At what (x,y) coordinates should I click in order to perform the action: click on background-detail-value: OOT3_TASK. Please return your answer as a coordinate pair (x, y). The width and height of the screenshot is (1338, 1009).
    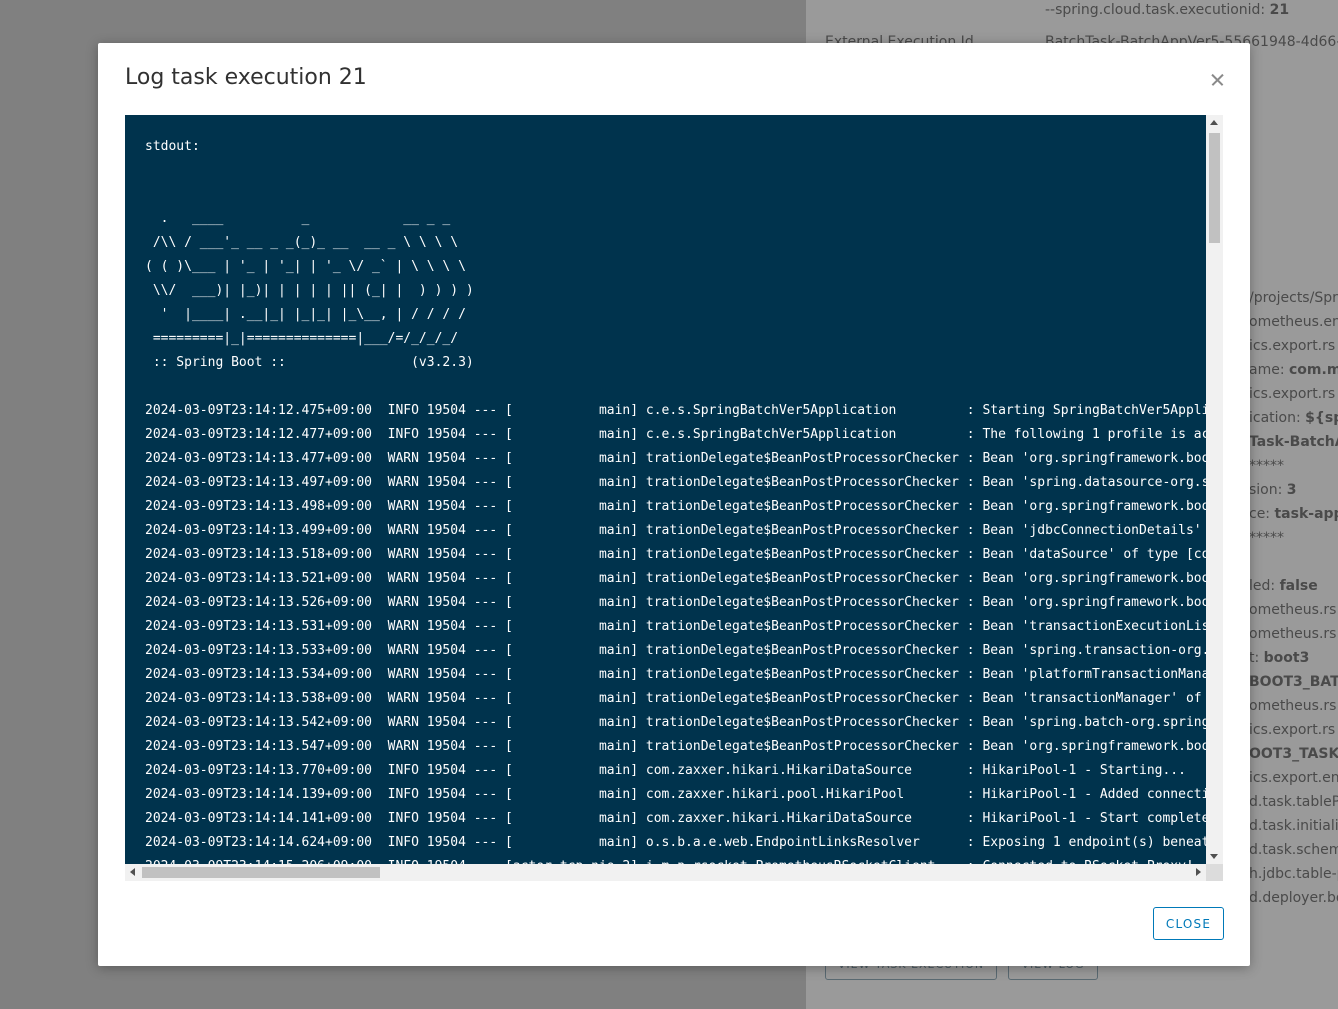
    Looking at the image, I should click on (1293, 754).